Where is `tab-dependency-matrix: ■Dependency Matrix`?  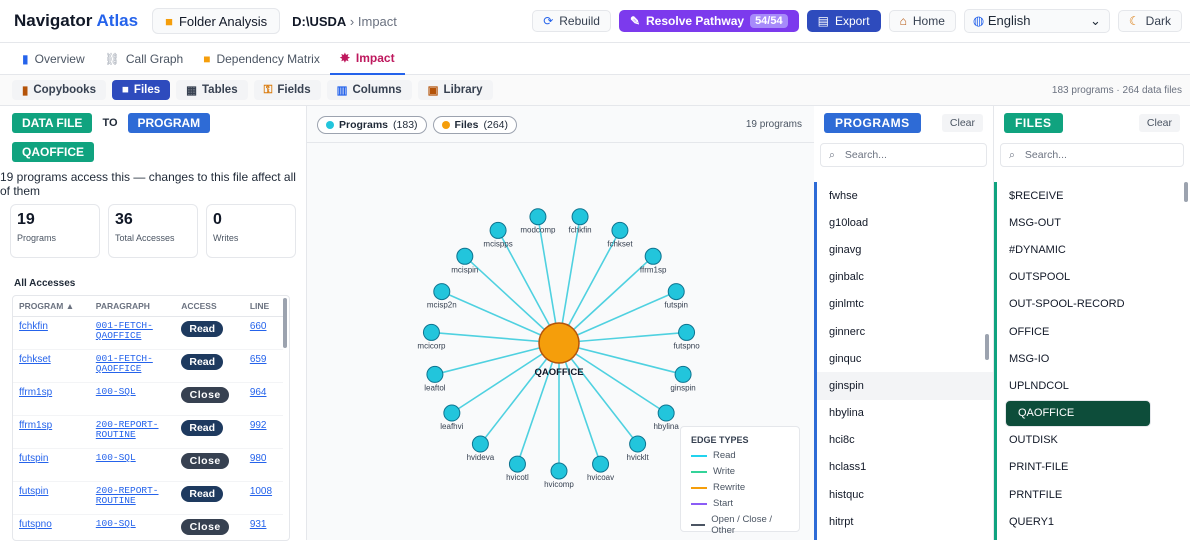
tab-dependency-matrix: ■Dependency Matrix is located at coordinates (261, 59).